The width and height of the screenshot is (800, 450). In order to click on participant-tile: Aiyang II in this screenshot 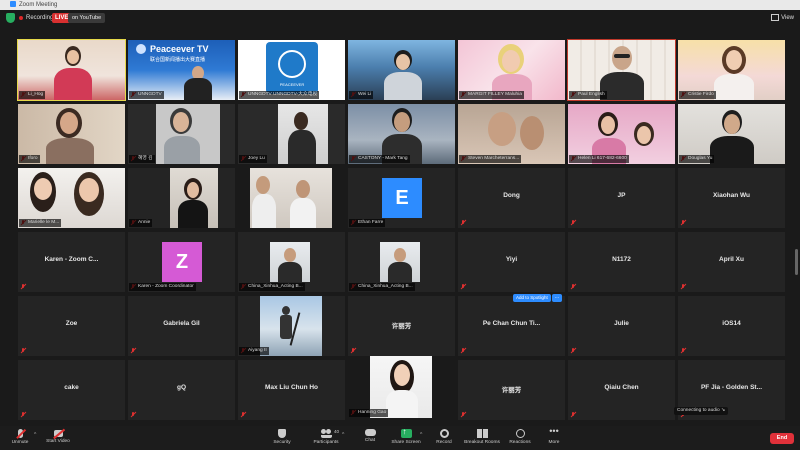, I will do `click(291, 326)`.